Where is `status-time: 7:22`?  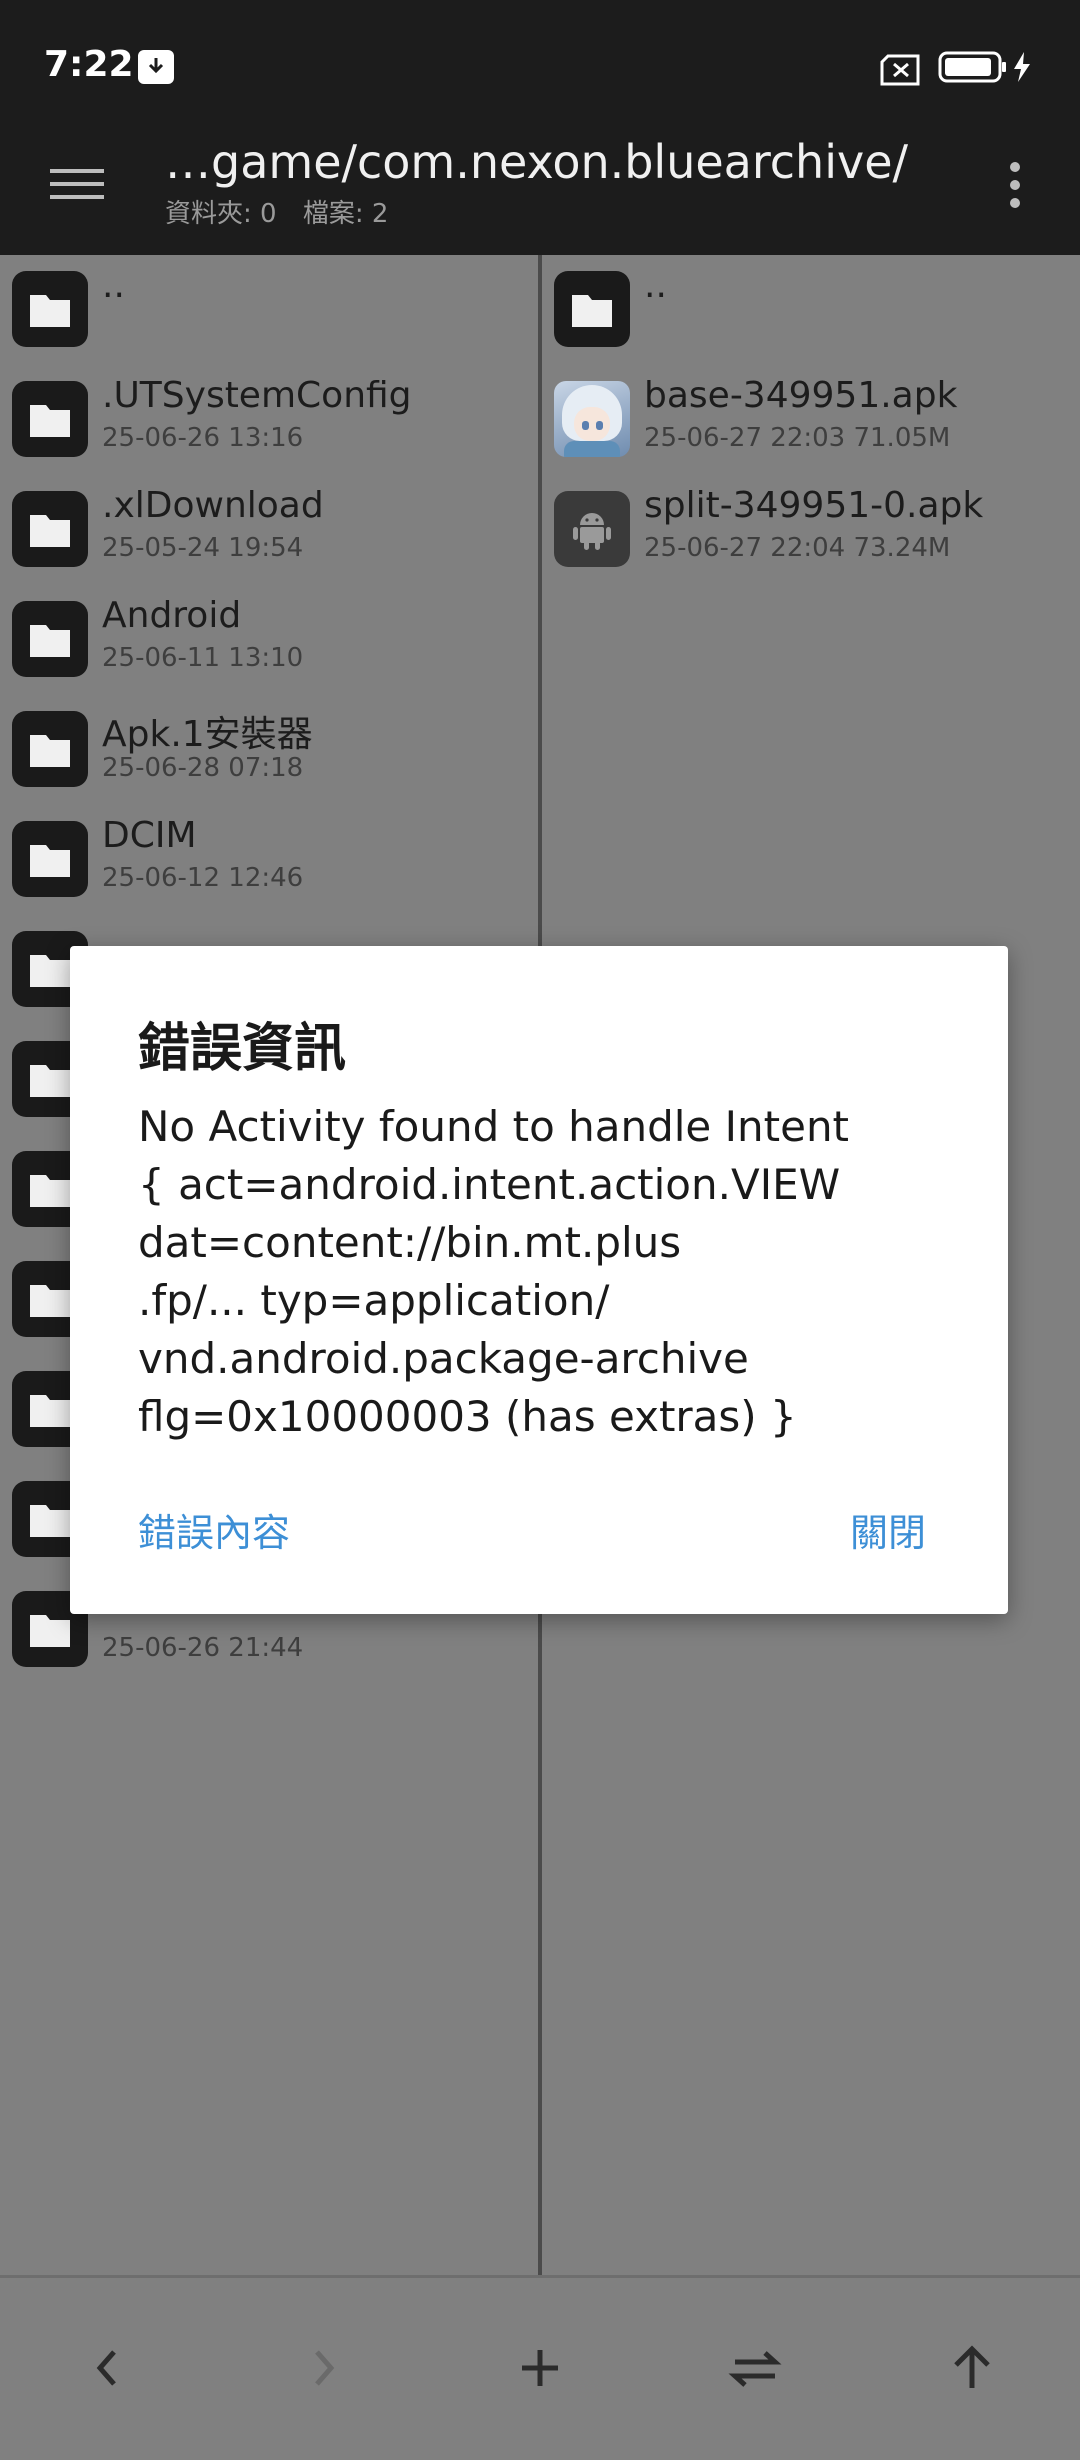 status-time: 7:22 is located at coordinates (89, 64).